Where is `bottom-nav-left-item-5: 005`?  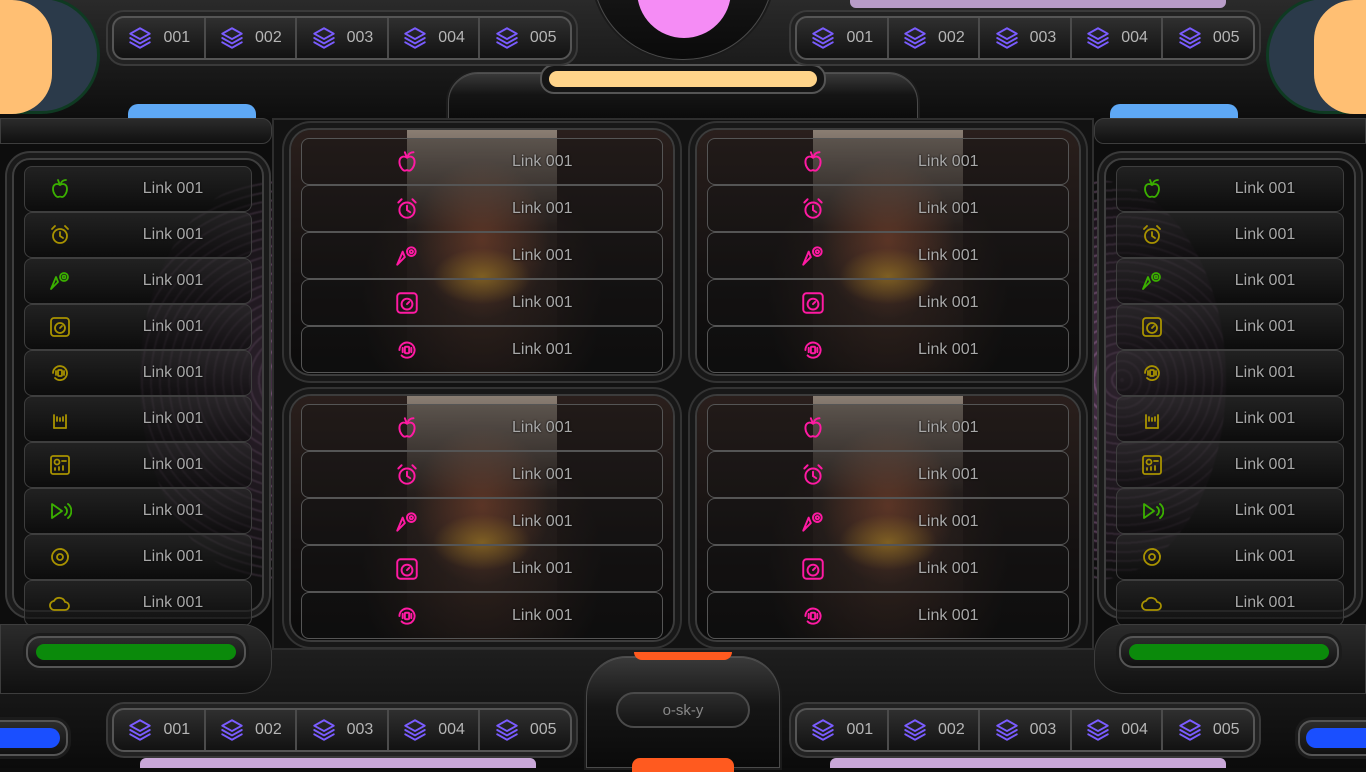
bottom-nav-left-item-5: 005 is located at coordinates (525, 730).